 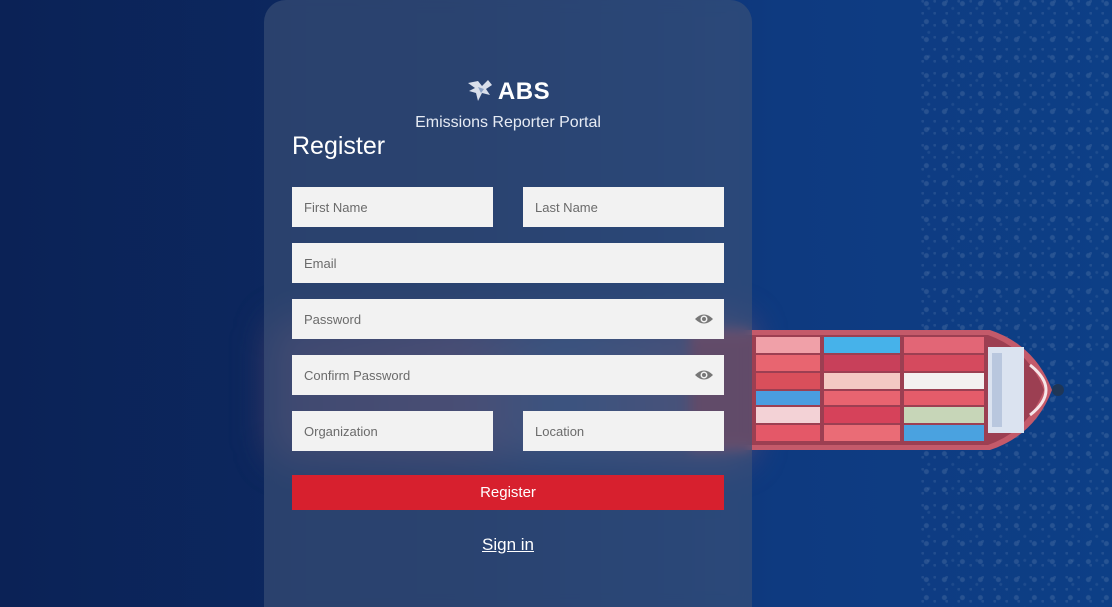 I want to click on email-input, so click(x=508, y=263).